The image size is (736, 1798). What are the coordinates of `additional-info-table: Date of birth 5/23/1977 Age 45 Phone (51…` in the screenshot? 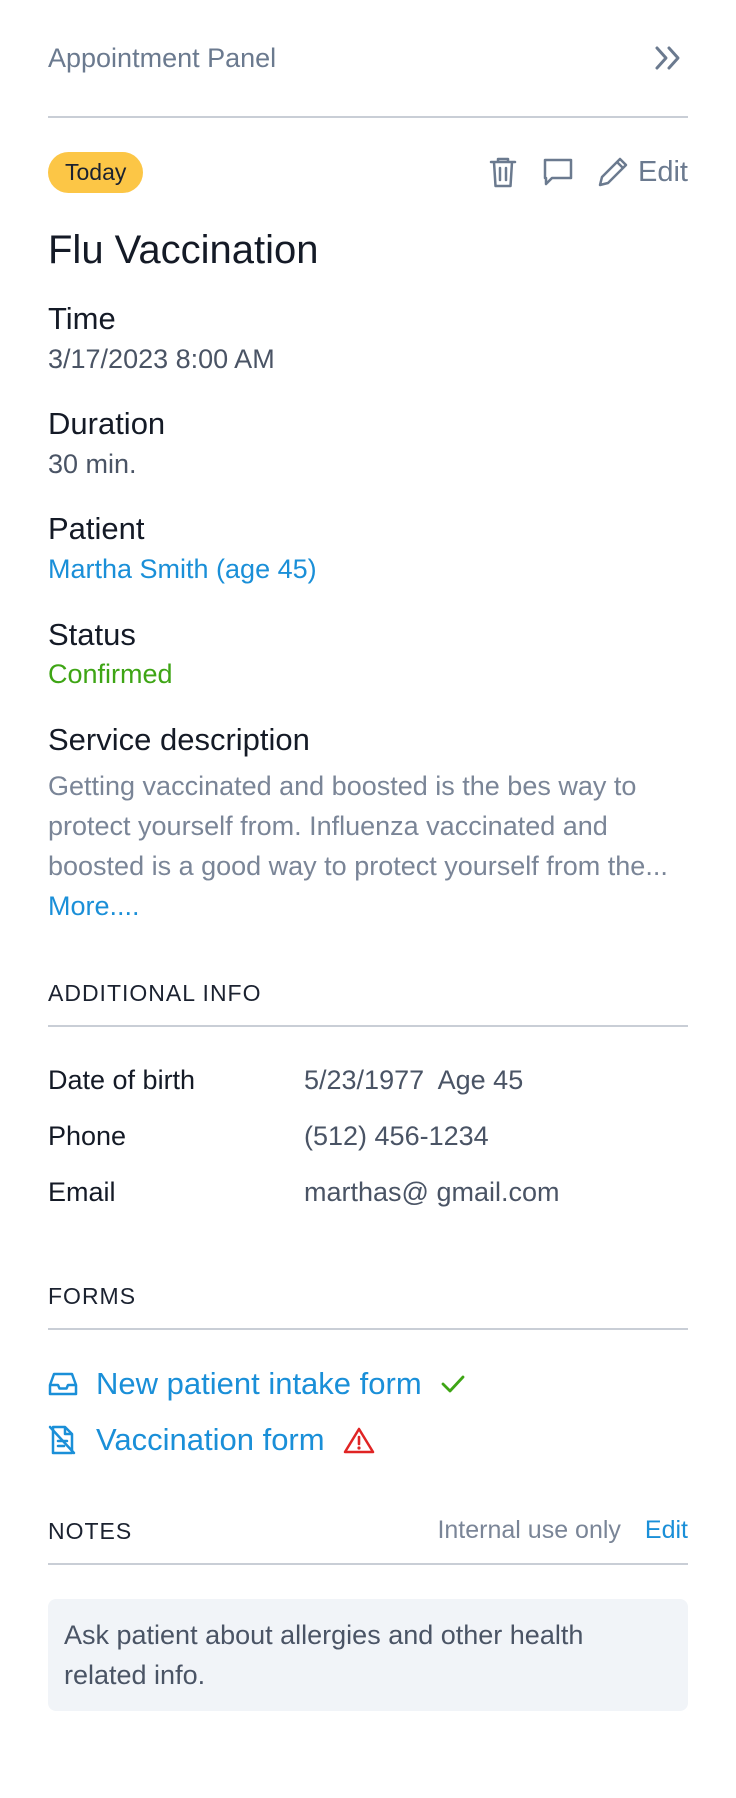 It's located at (368, 1137).